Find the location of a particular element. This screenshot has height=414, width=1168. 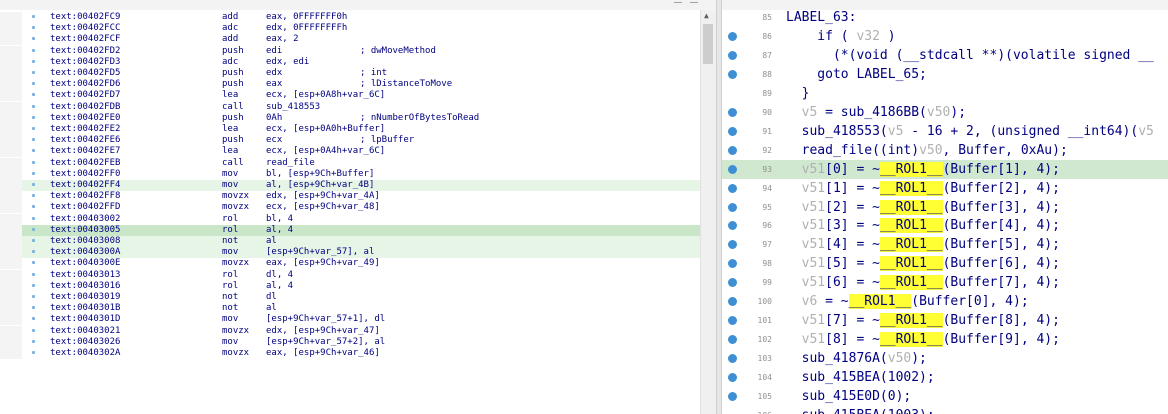

asm-line: text:00402FCC adc edx, 0FFFFFFFFh is located at coordinates (350, 29).